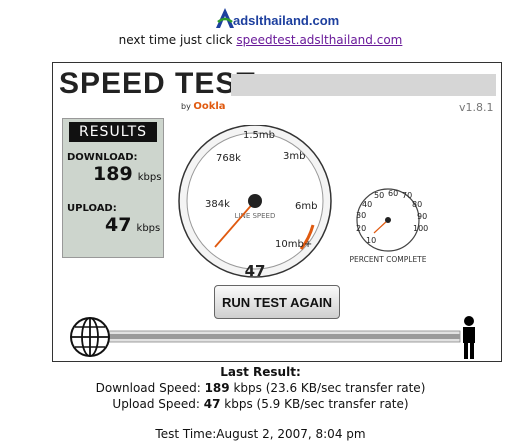  Describe the element at coordinates (306, 206) in the screenshot. I see `gauge-label-6mb: 6mb` at that location.